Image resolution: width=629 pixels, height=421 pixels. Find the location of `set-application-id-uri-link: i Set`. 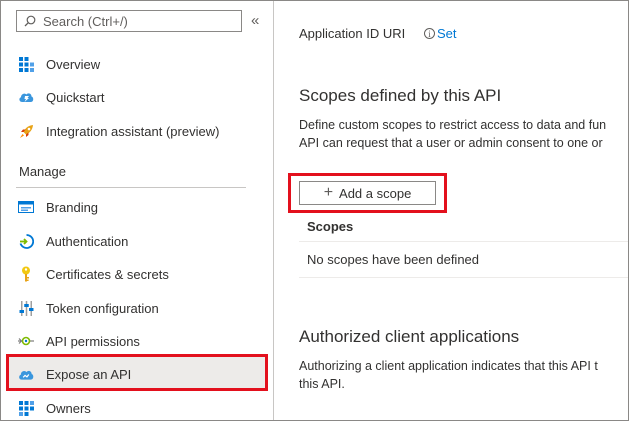

set-application-id-uri-link: i Set is located at coordinates (440, 33).